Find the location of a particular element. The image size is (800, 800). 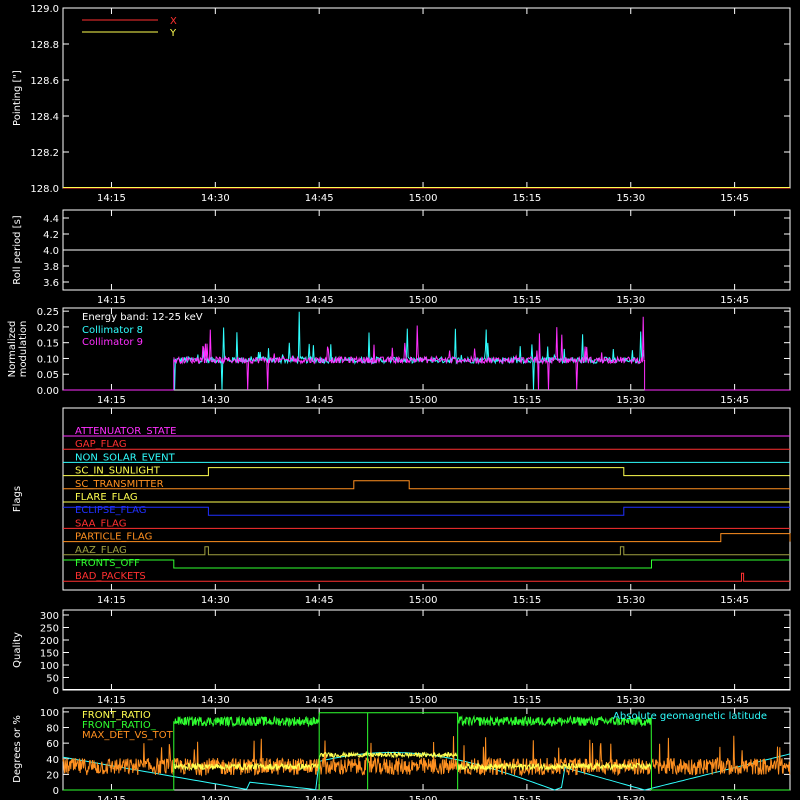

flag-label-aaz-flag: AAZ_FLAG is located at coordinates (101, 550).